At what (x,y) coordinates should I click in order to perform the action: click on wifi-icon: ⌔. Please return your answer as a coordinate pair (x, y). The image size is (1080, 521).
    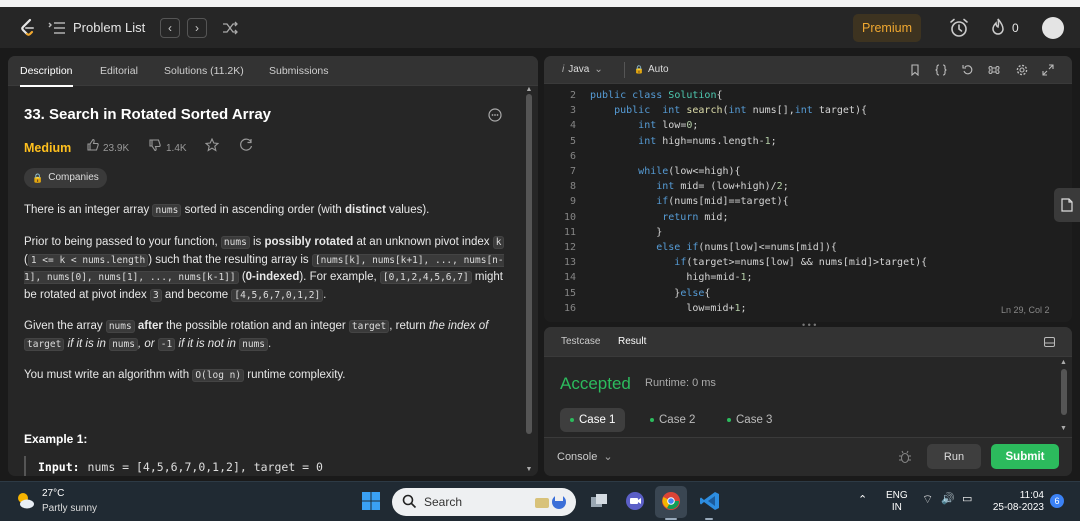
    Looking at the image, I should click on (927, 499).